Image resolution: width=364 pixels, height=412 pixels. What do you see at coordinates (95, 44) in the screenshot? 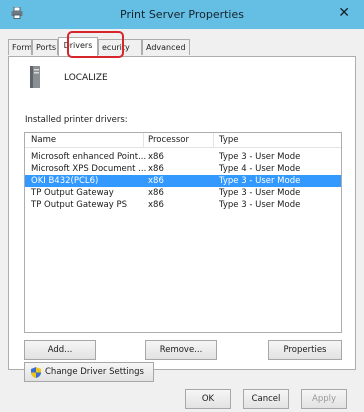
I see `drivers-tab-highlight` at bounding box center [95, 44].